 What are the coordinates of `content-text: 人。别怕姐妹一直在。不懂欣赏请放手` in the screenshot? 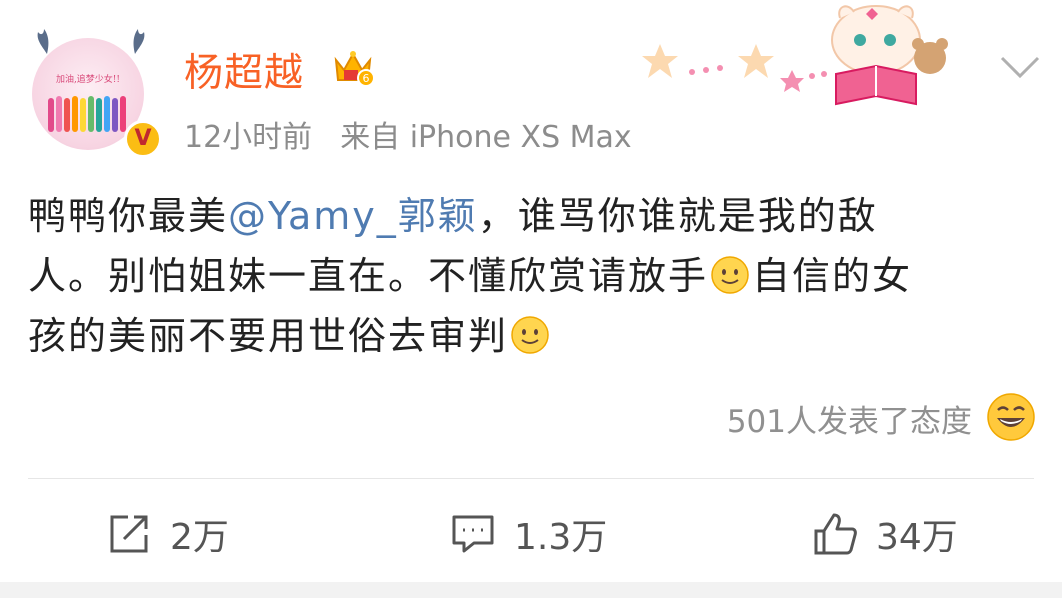 It's located at (368, 276).